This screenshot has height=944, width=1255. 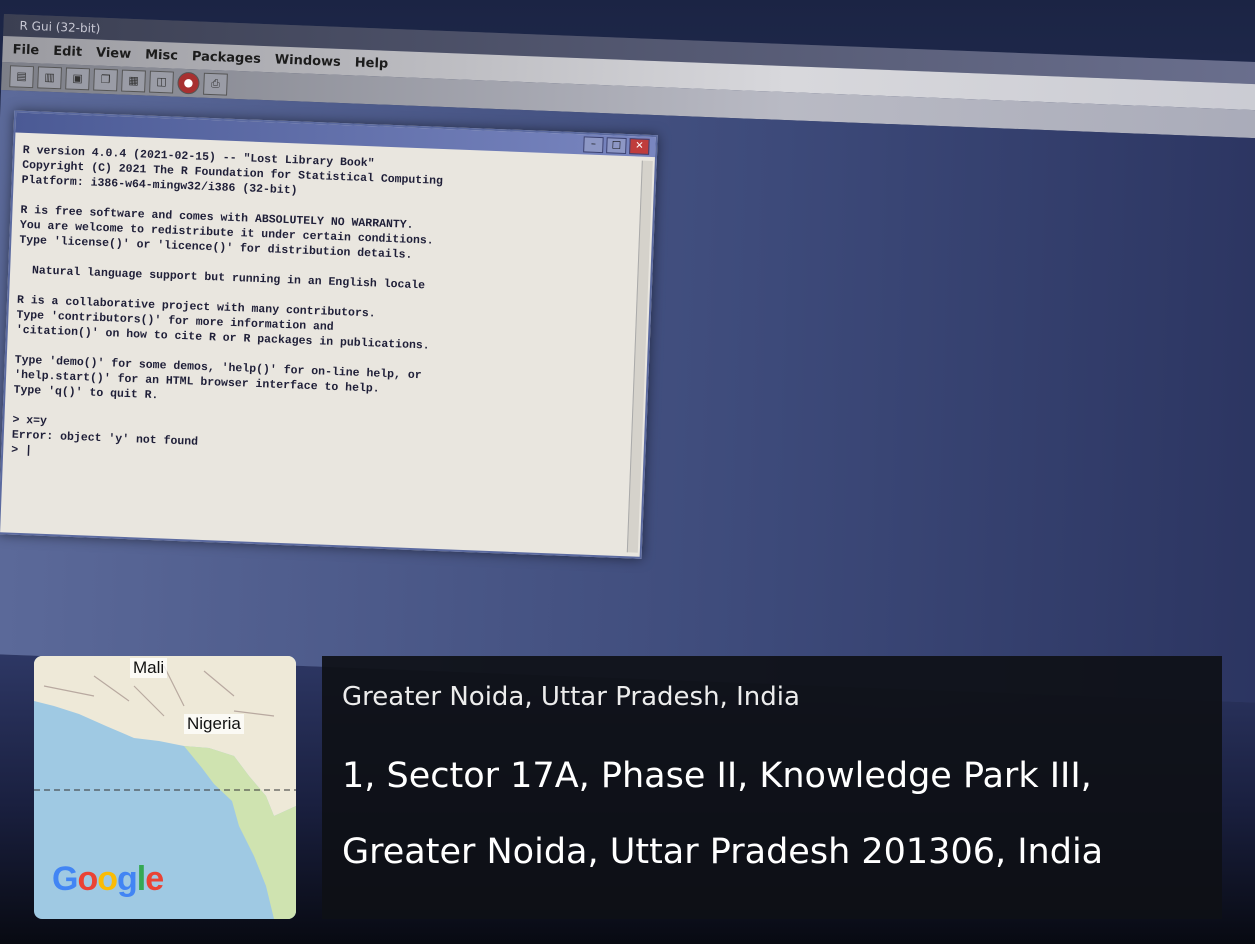 I want to click on menu-help: Help, so click(x=372, y=63).